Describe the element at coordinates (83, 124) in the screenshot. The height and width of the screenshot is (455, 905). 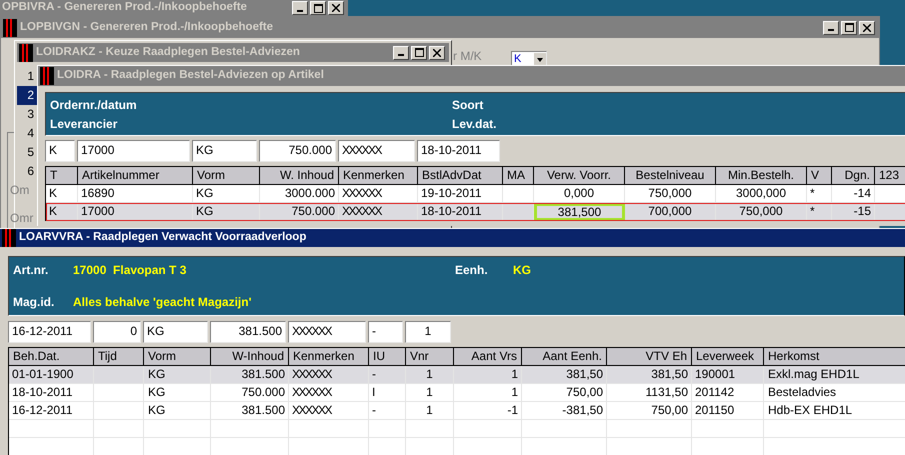
I see `header-label: Leverancier` at that location.